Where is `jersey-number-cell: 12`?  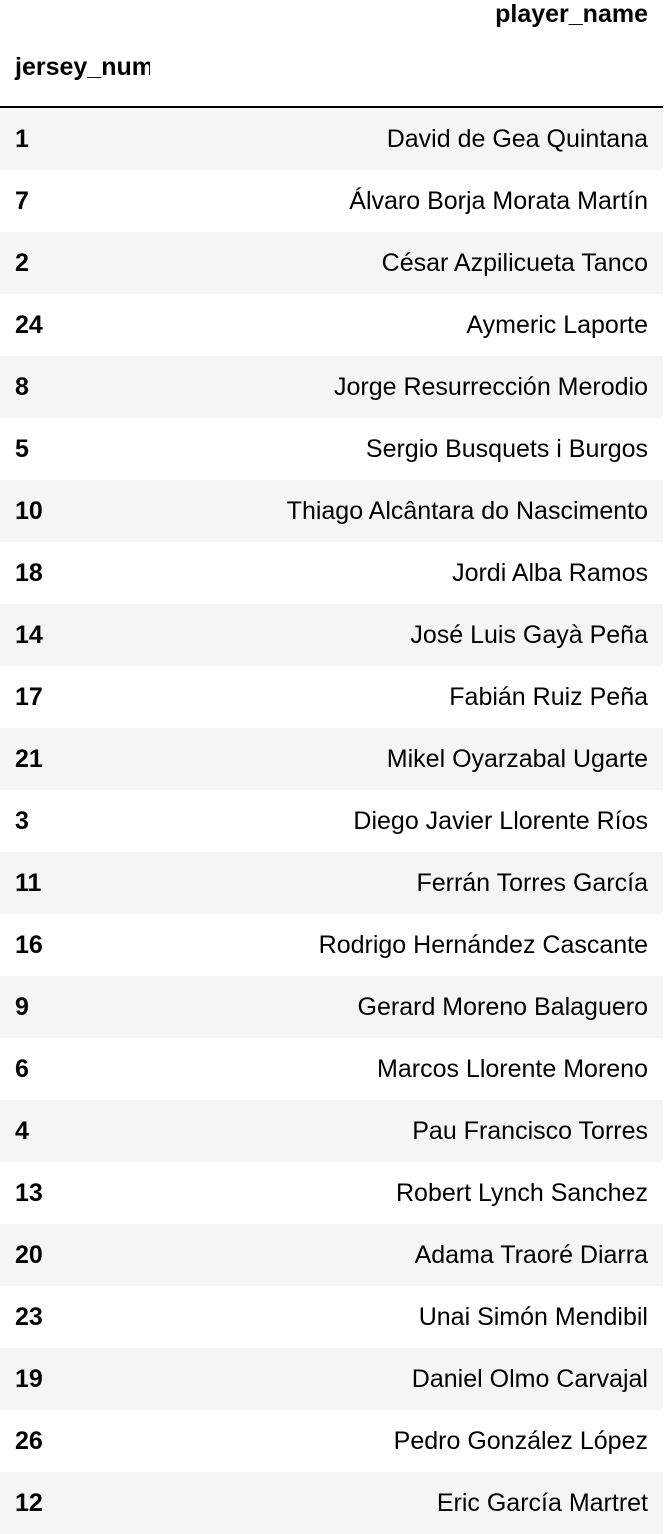
jersey-number-cell: 12 is located at coordinates (29, 1503).